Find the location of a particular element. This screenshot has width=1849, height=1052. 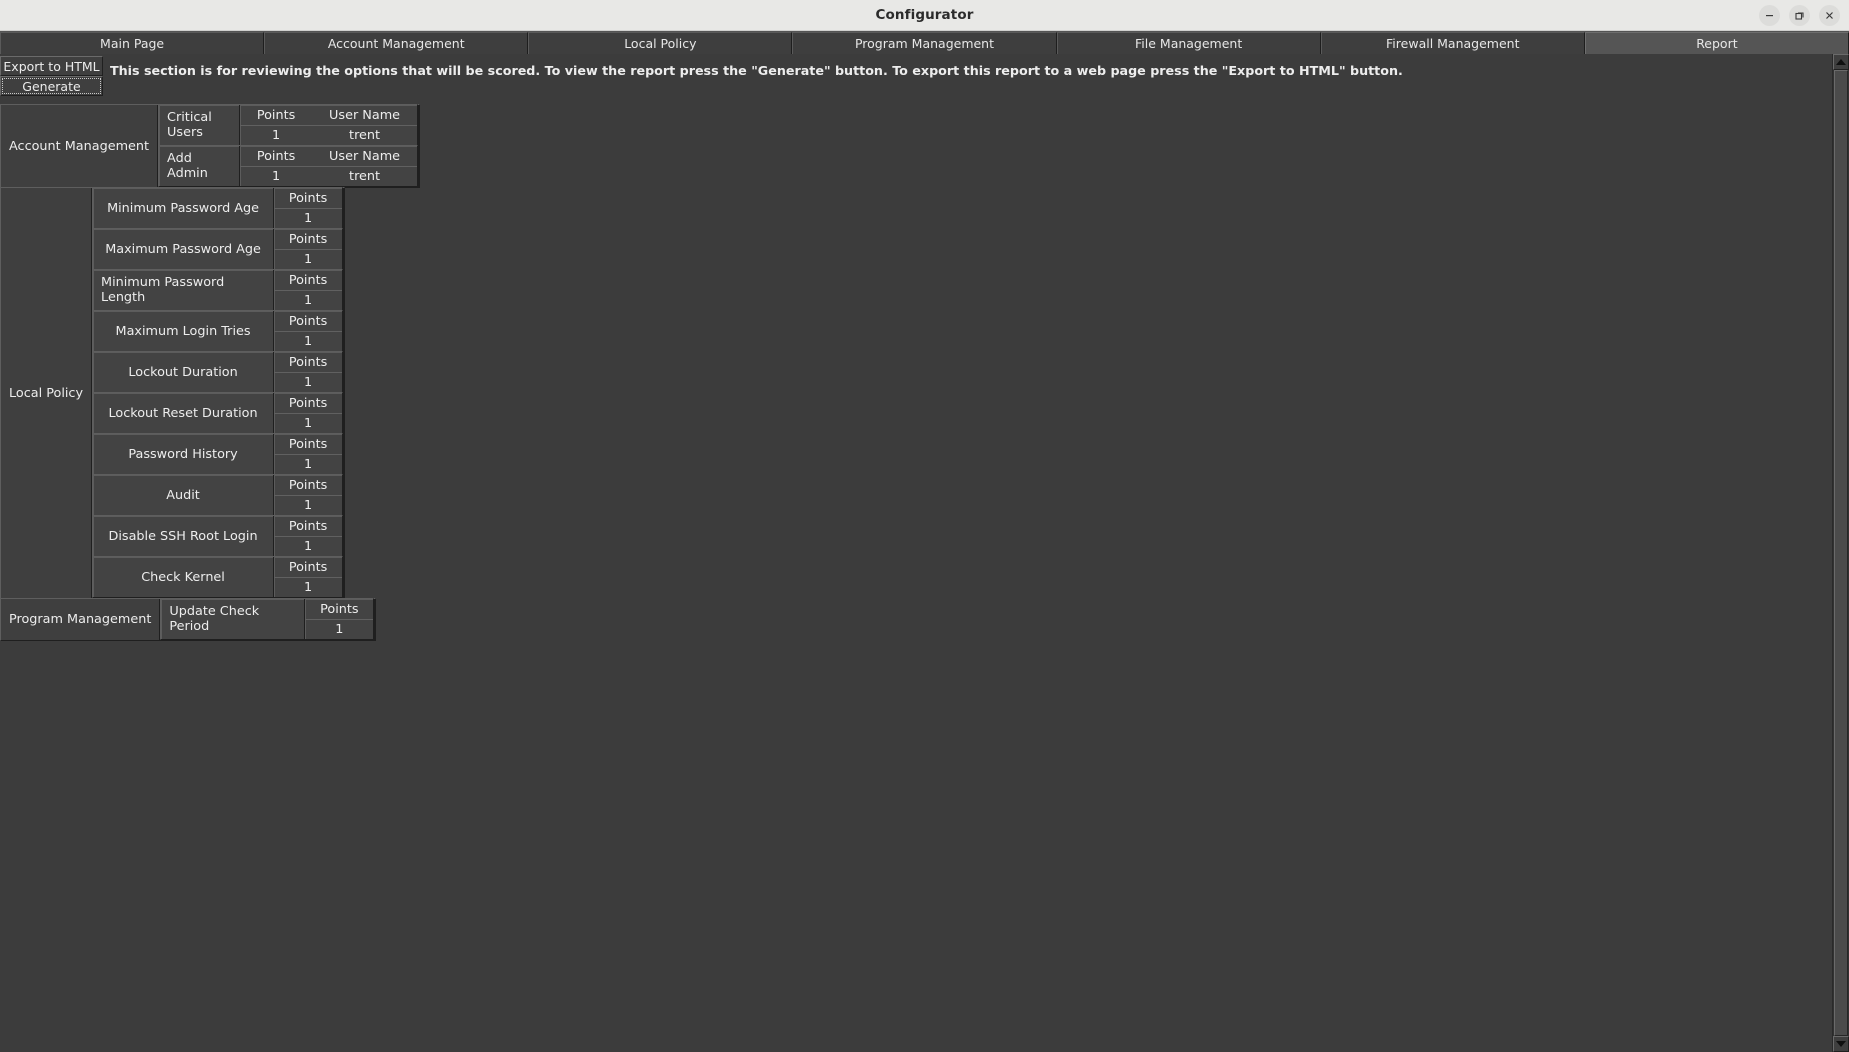

scrollbar-thumb is located at coordinates (1841, 553).